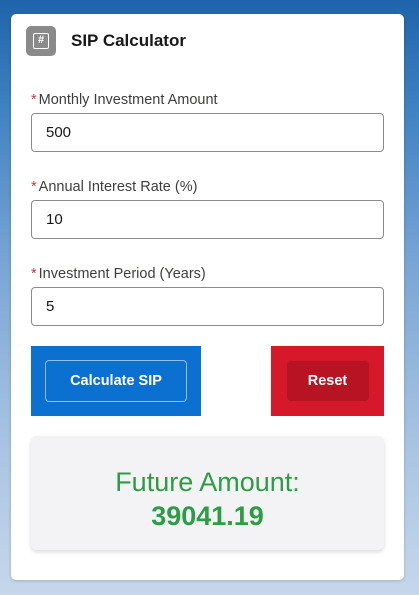  Describe the element at coordinates (207, 516) in the screenshot. I see `future-amount-value: 39041.19` at that location.